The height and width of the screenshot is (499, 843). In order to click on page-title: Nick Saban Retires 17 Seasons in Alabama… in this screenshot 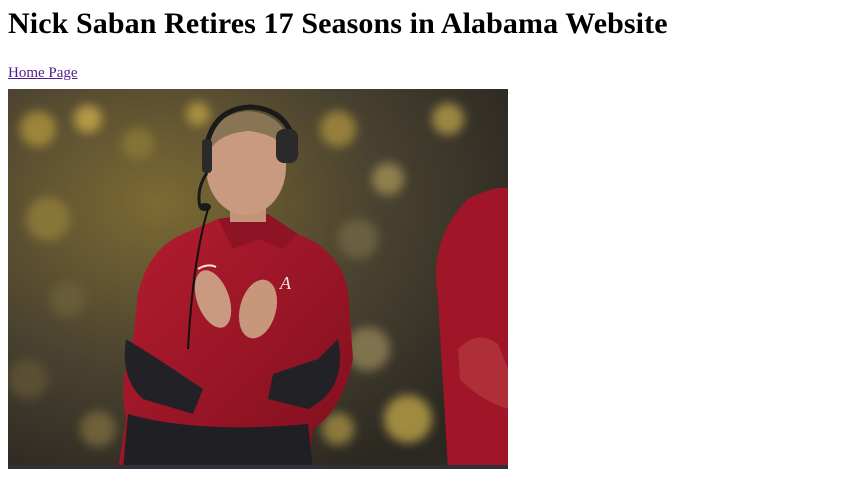, I will do `click(338, 23)`.